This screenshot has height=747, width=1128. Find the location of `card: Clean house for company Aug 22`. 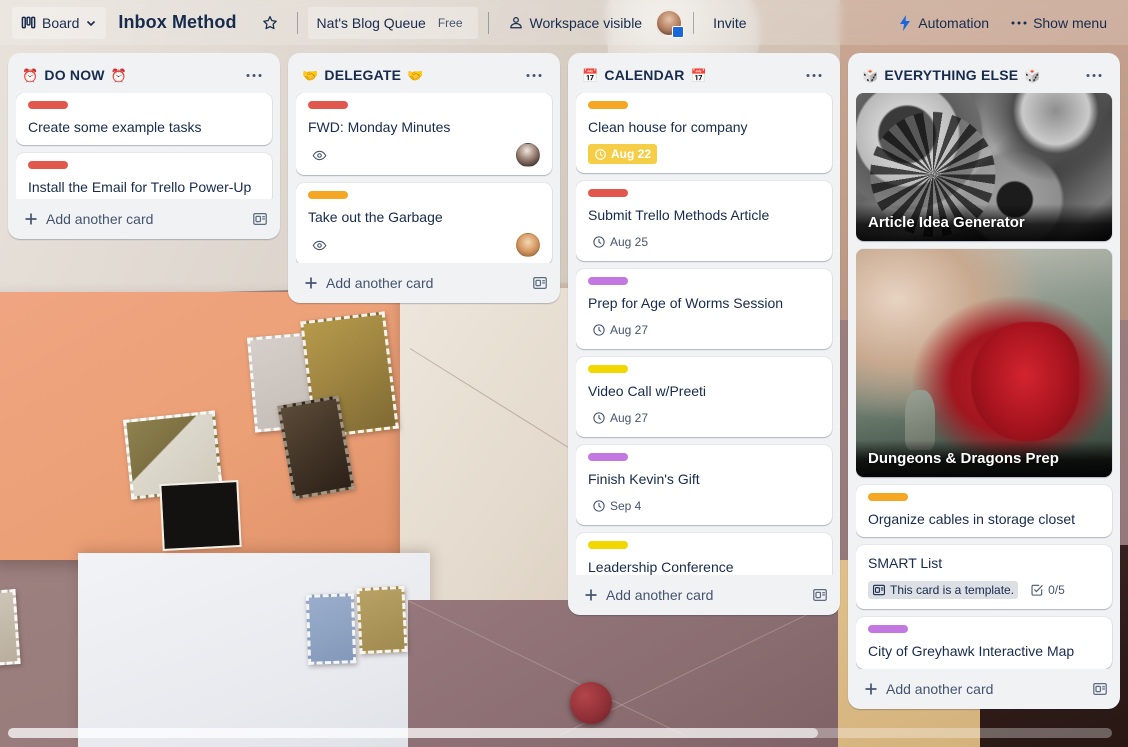

card: Clean house for company Aug 22 is located at coordinates (704, 133).